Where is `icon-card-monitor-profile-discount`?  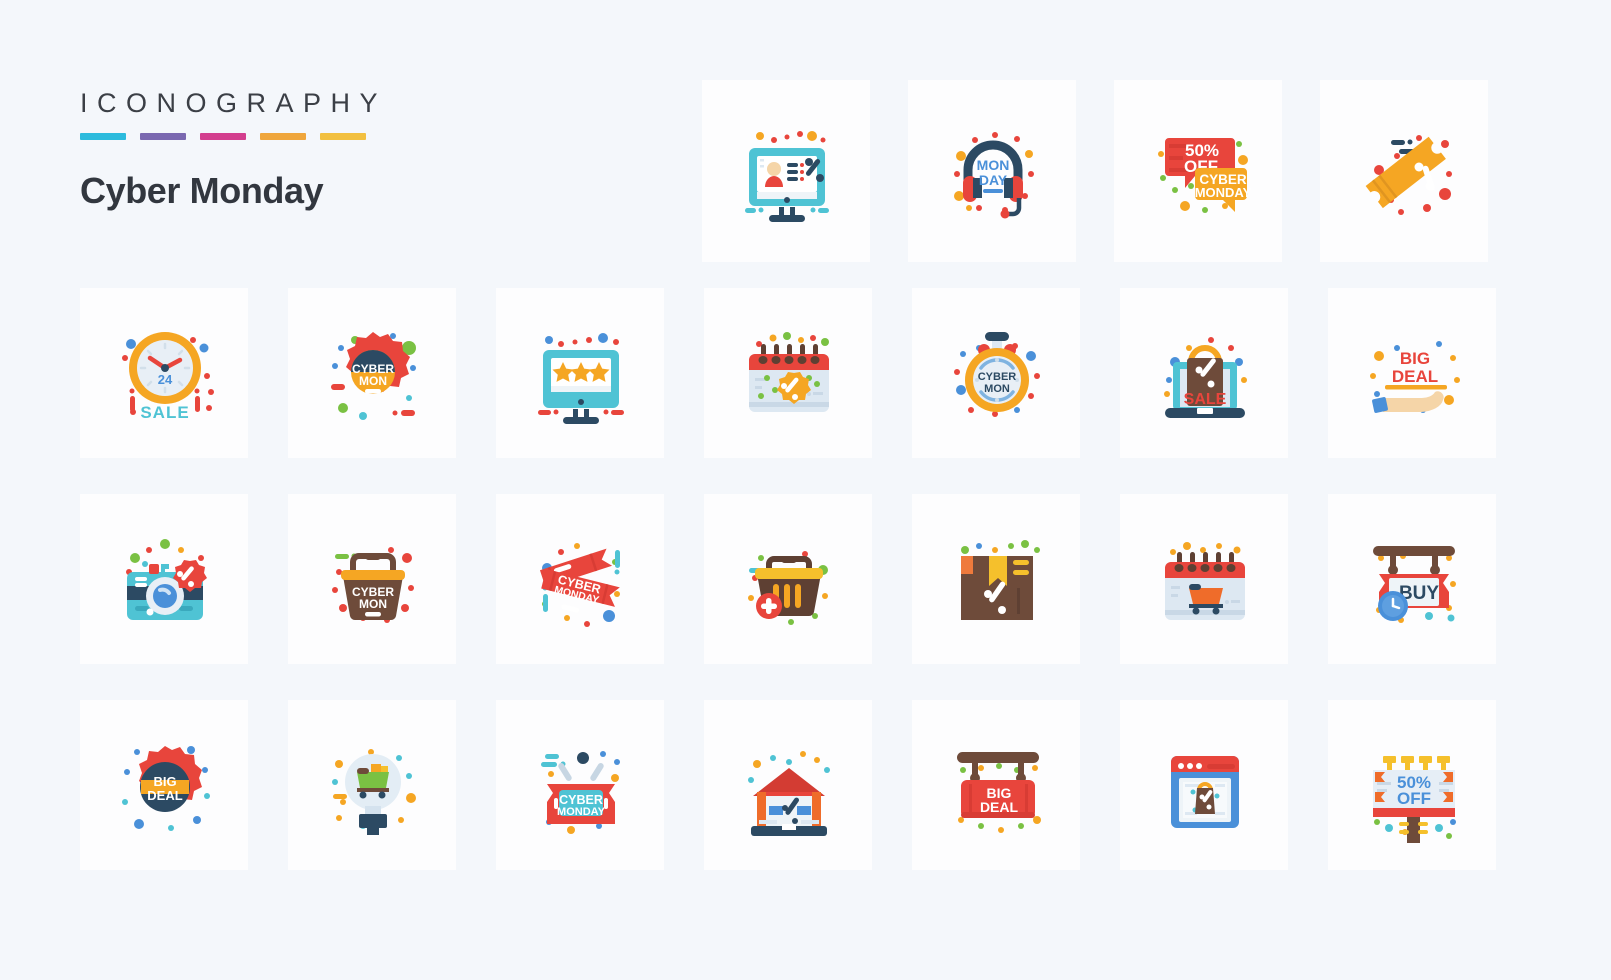
icon-card-monitor-profile-discount is located at coordinates (786, 171).